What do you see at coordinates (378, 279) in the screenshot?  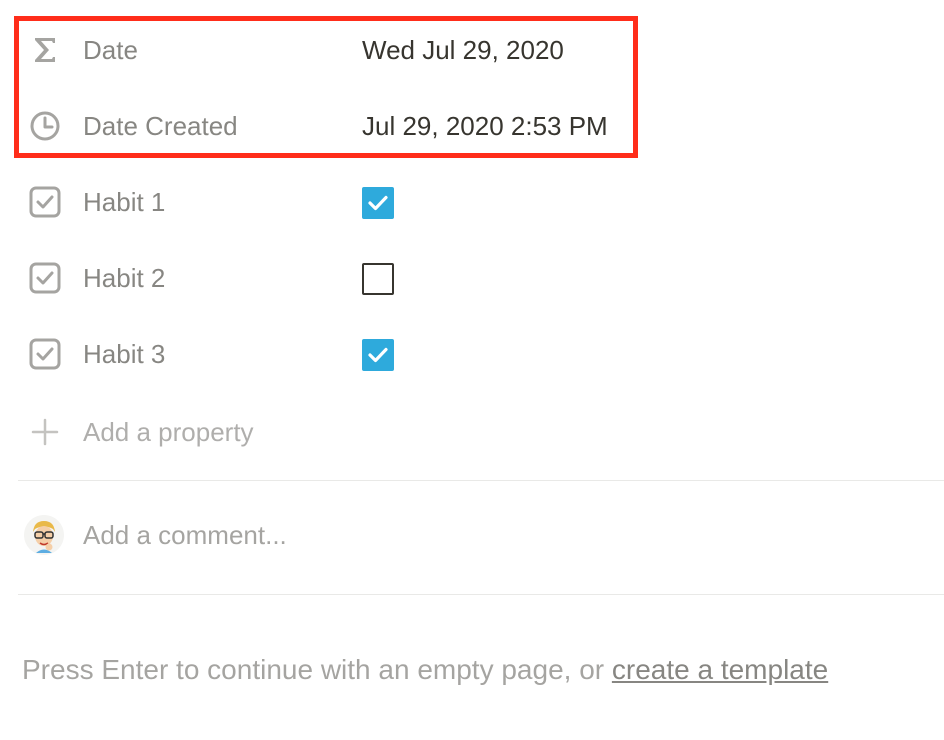 I see `habit-2-checkbox` at bounding box center [378, 279].